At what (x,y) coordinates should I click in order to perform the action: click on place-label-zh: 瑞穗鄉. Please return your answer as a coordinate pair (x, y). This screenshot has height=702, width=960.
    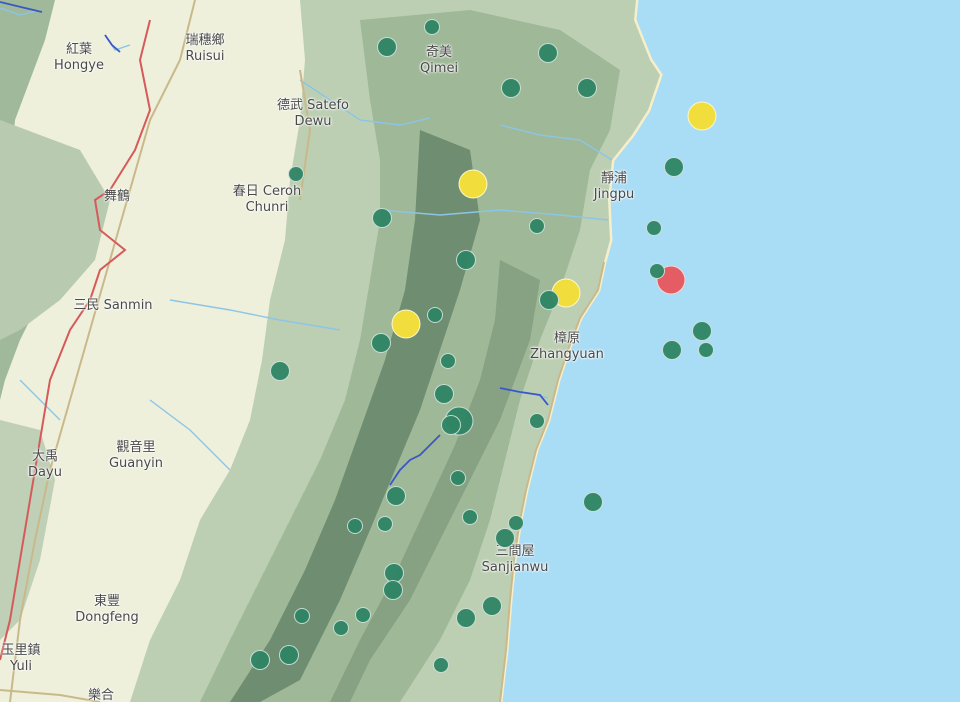
    Looking at the image, I should click on (205, 40).